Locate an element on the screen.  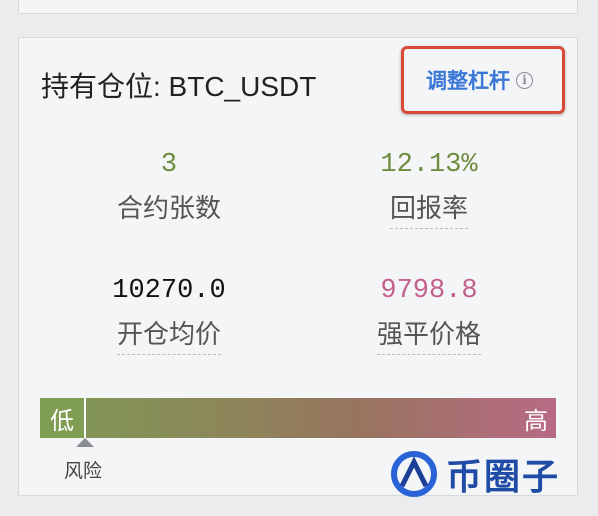
watermark-logo-icon is located at coordinates (414, 474).